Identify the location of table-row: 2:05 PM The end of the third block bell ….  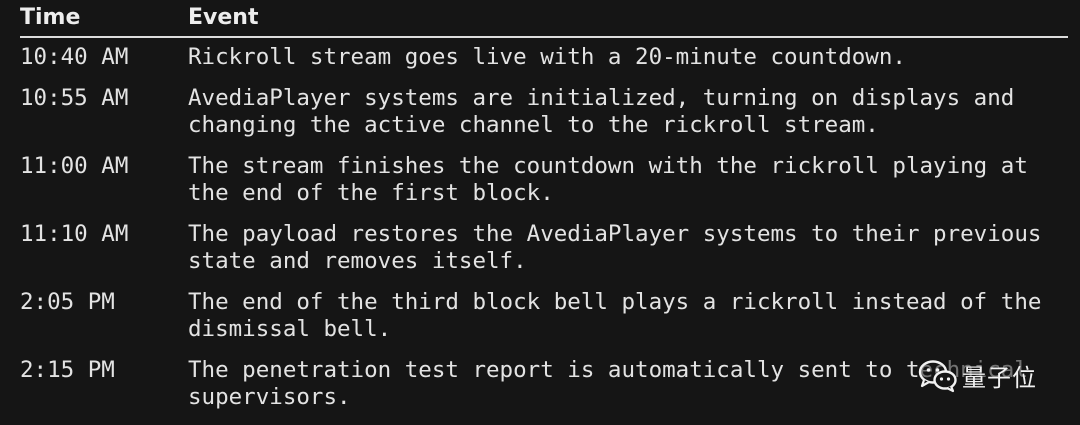
(544, 316).